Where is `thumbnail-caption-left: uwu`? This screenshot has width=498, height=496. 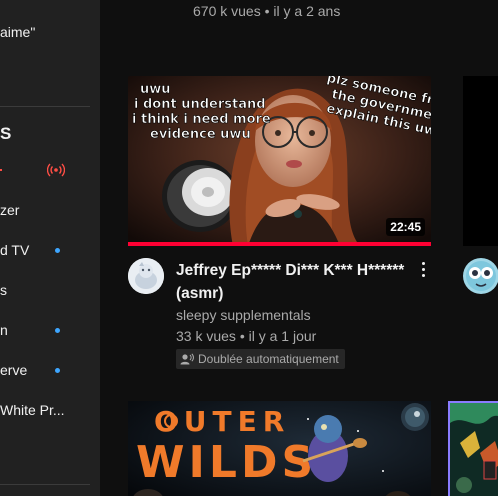 thumbnail-caption-left: uwu is located at coordinates (155, 89).